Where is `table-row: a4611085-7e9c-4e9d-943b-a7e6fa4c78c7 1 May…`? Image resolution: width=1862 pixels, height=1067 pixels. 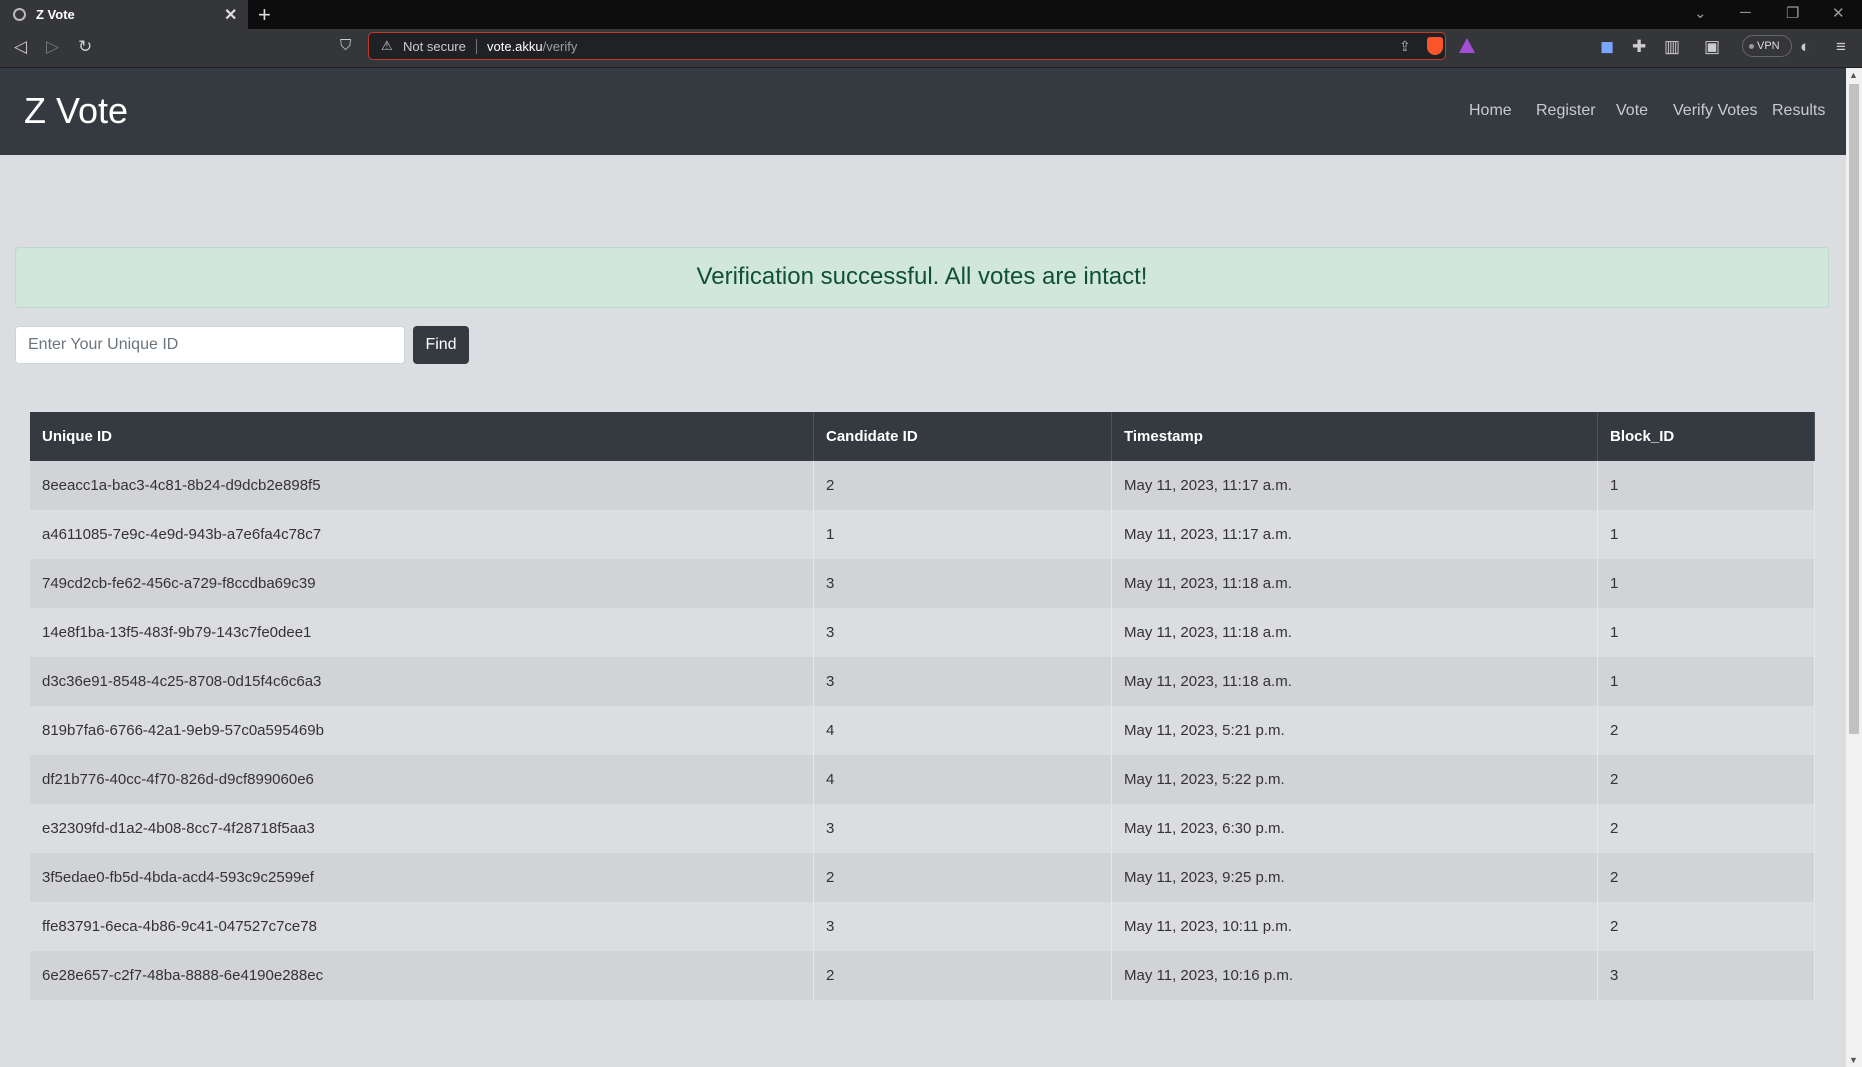
table-row: a4611085-7e9c-4e9d-943b-a7e6fa4c78c7 1 May… is located at coordinates (922, 534).